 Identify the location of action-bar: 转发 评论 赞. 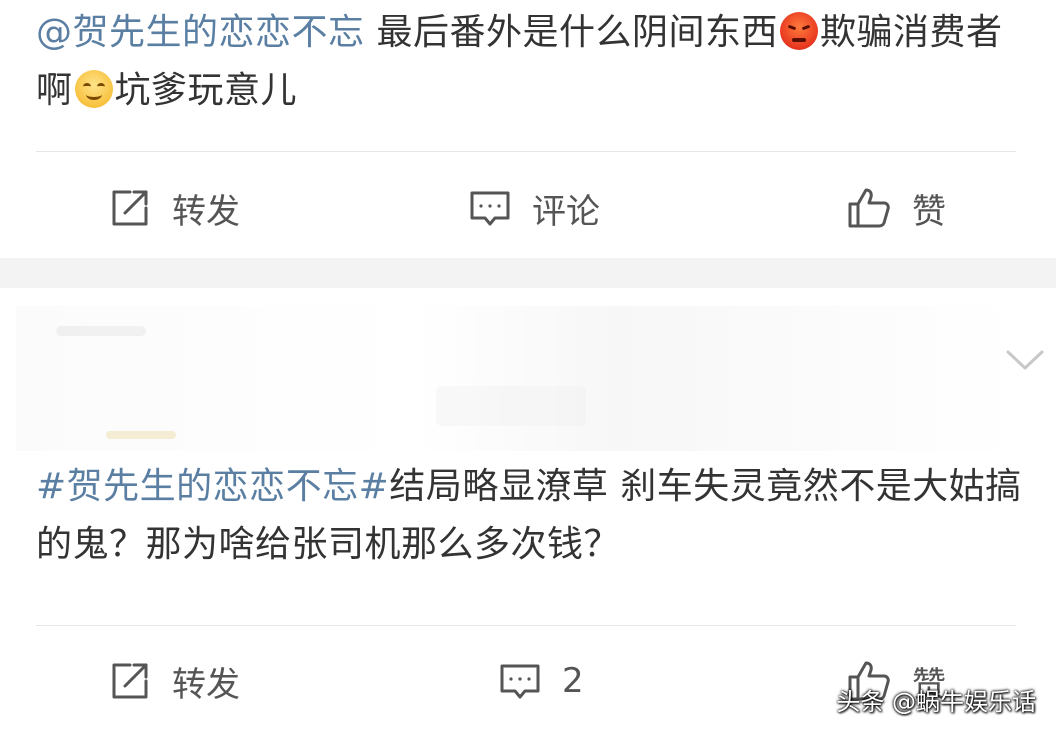
(528, 208).